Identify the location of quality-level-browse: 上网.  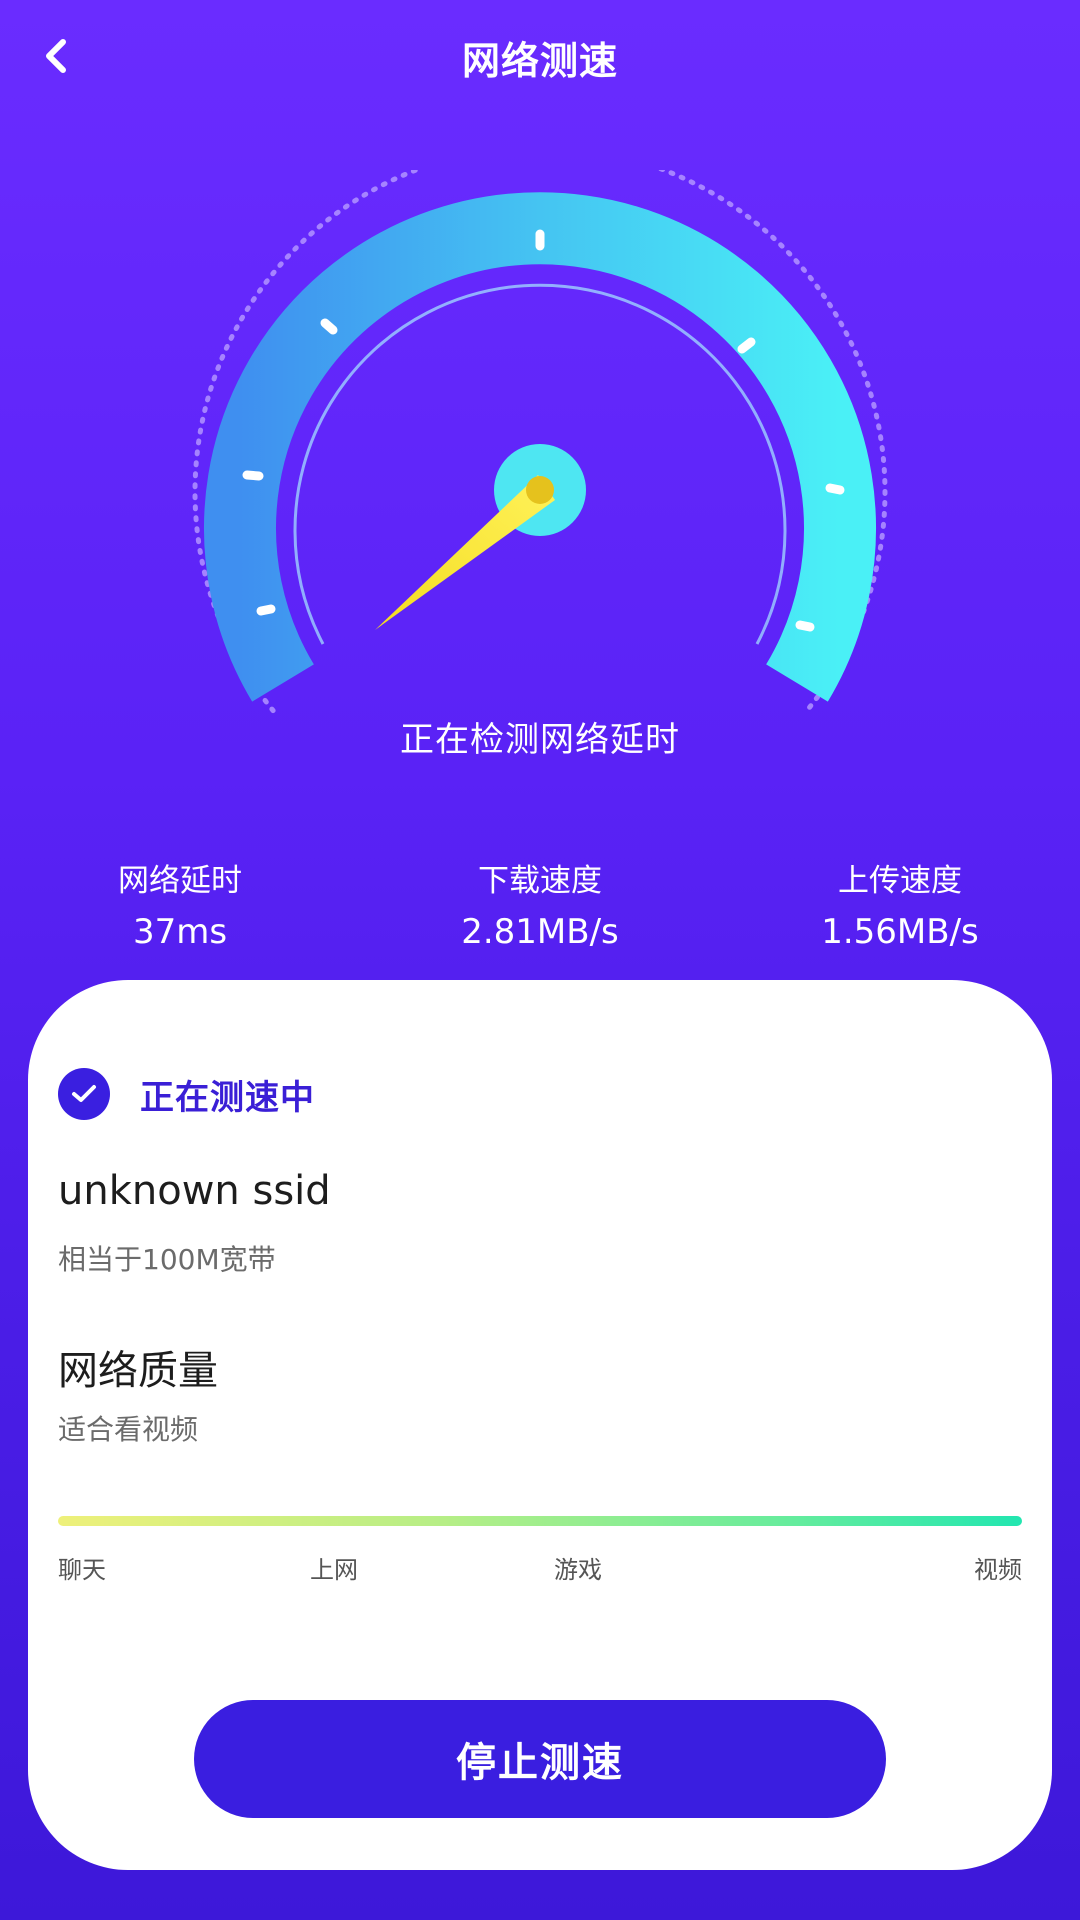
(334, 1570).